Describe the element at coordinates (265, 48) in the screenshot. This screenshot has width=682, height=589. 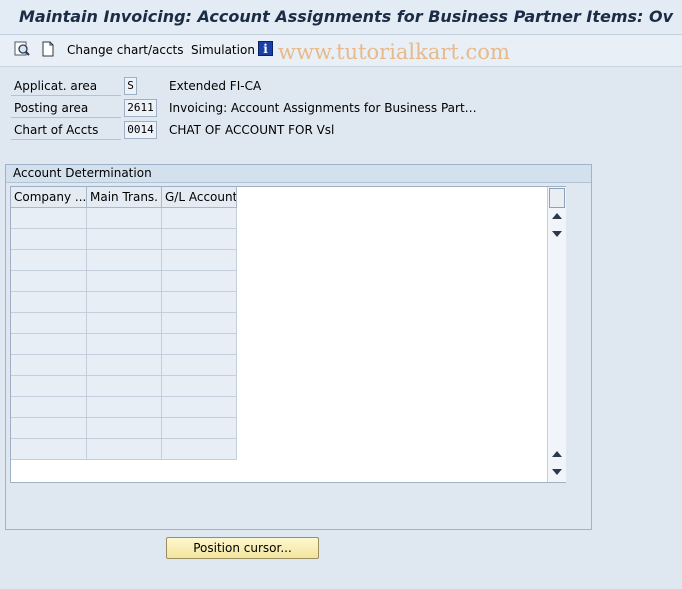
I see `info-icon: i` at that location.